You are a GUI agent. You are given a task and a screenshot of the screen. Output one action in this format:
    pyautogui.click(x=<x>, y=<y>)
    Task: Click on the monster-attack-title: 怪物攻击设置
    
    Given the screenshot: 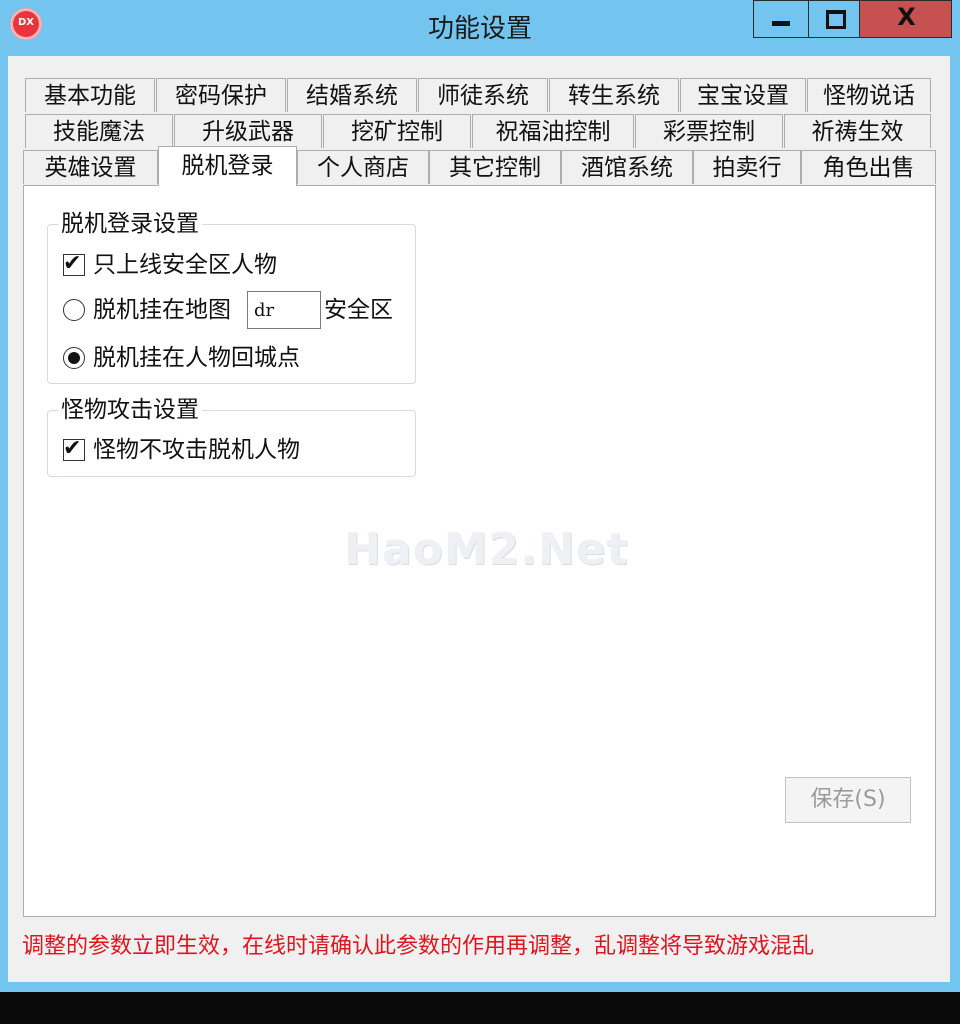 What is the action you would take?
    pyautogui.click(x=130, y=410)
    